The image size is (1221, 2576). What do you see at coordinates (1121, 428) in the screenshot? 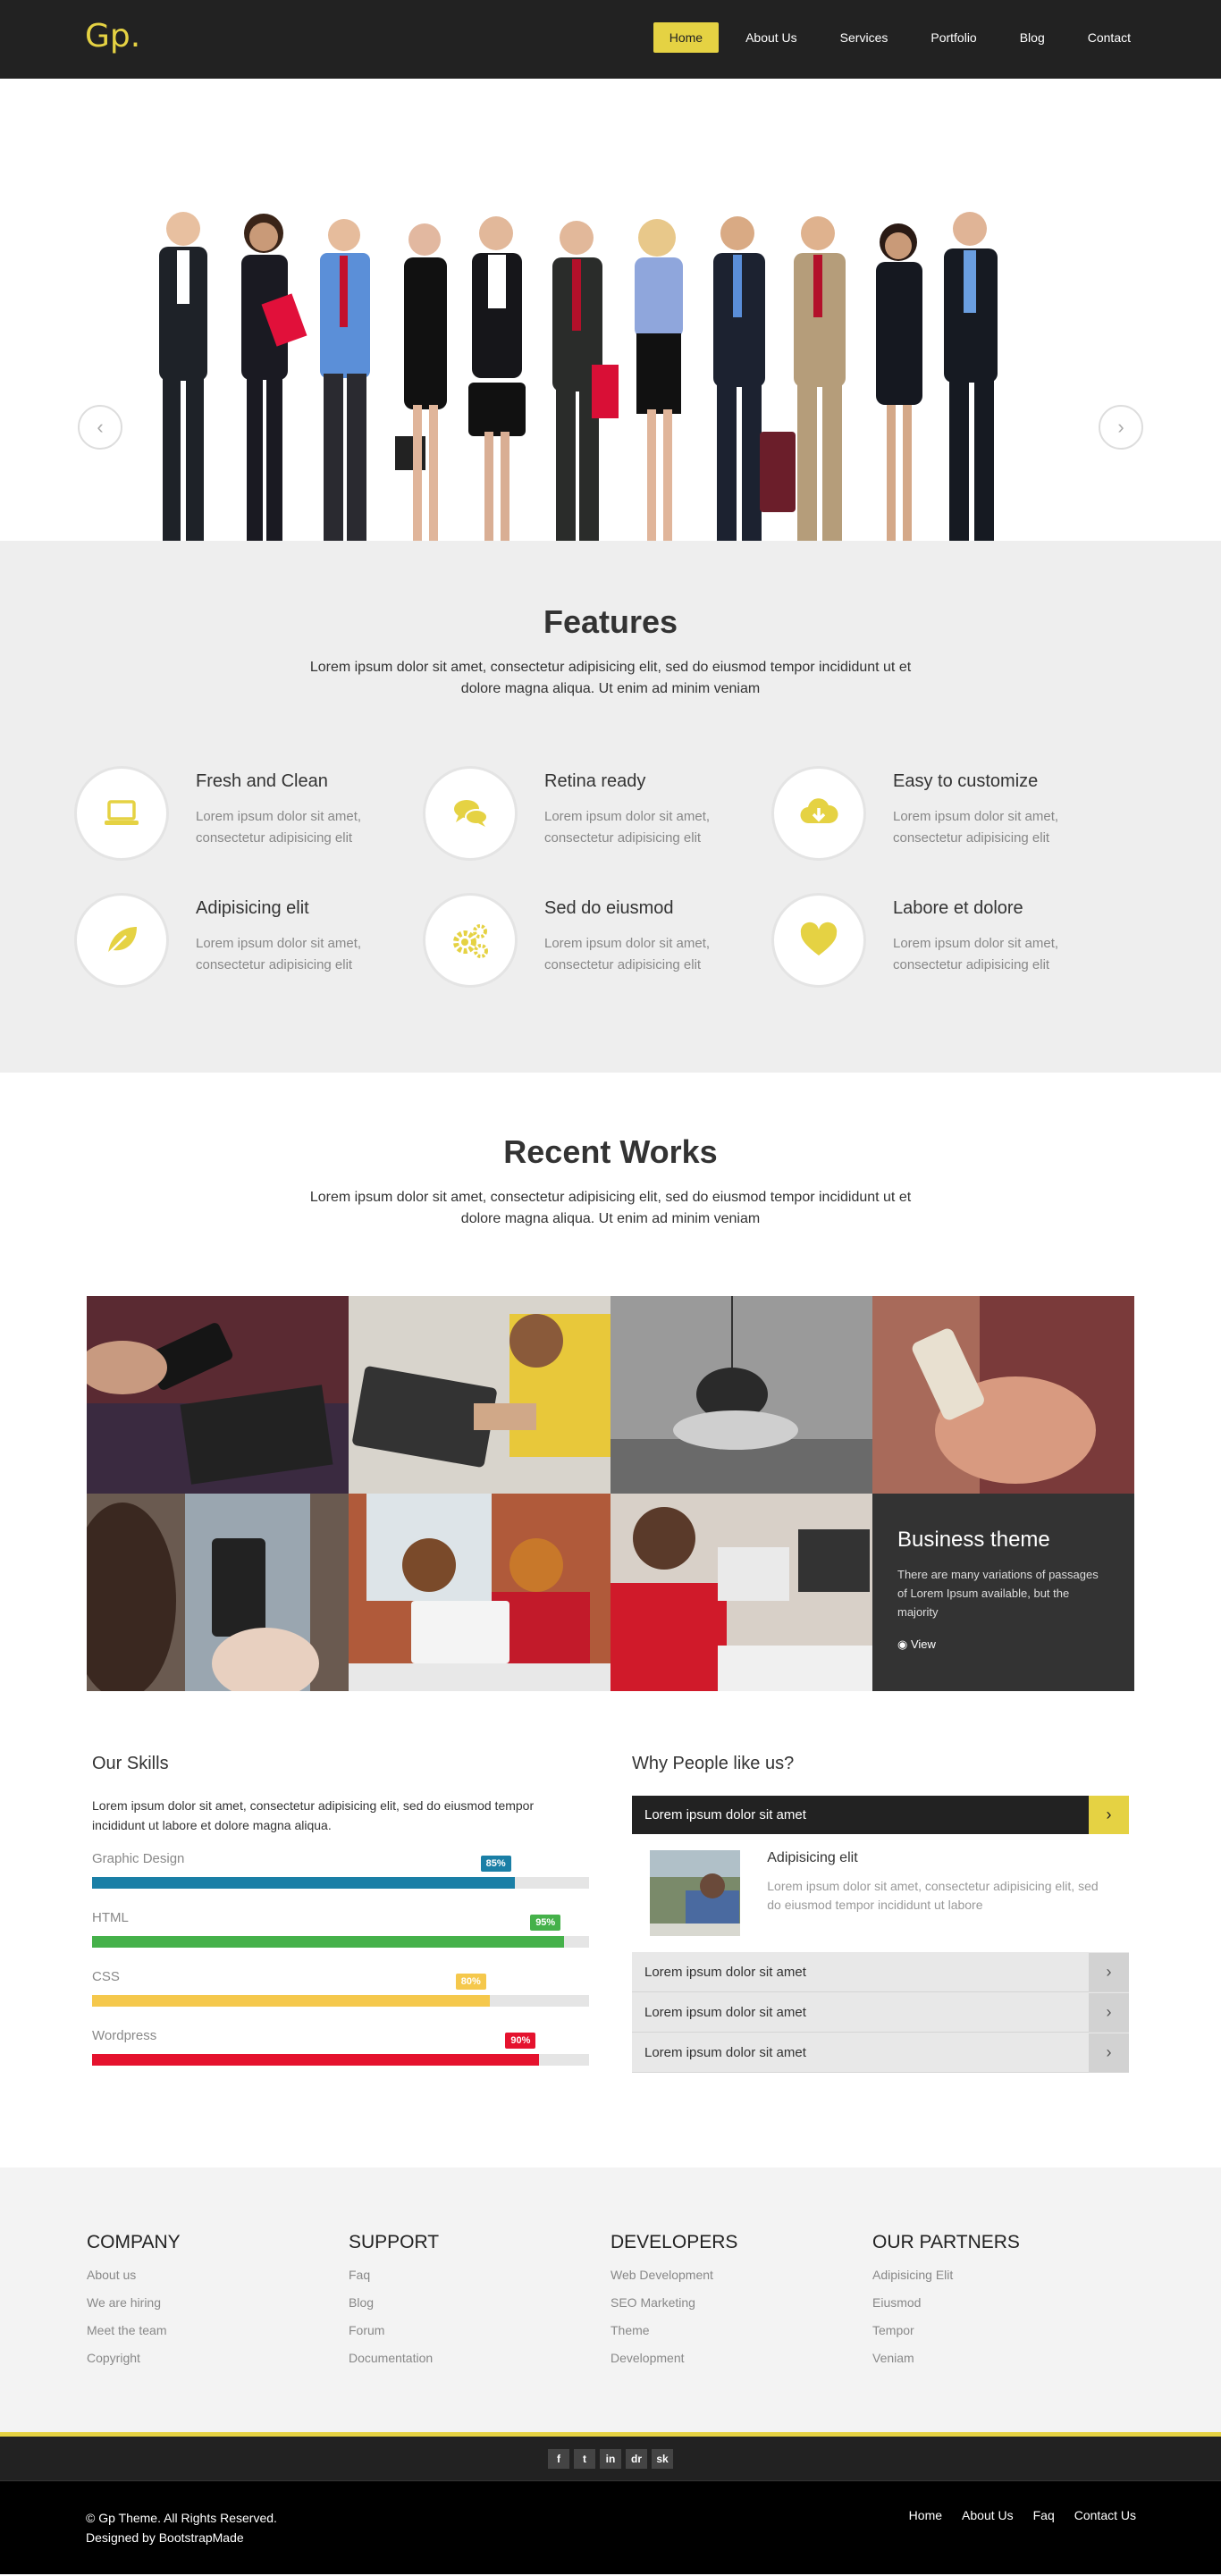
I see `slider-next-button: ›` at bounding box center [1121, 428].